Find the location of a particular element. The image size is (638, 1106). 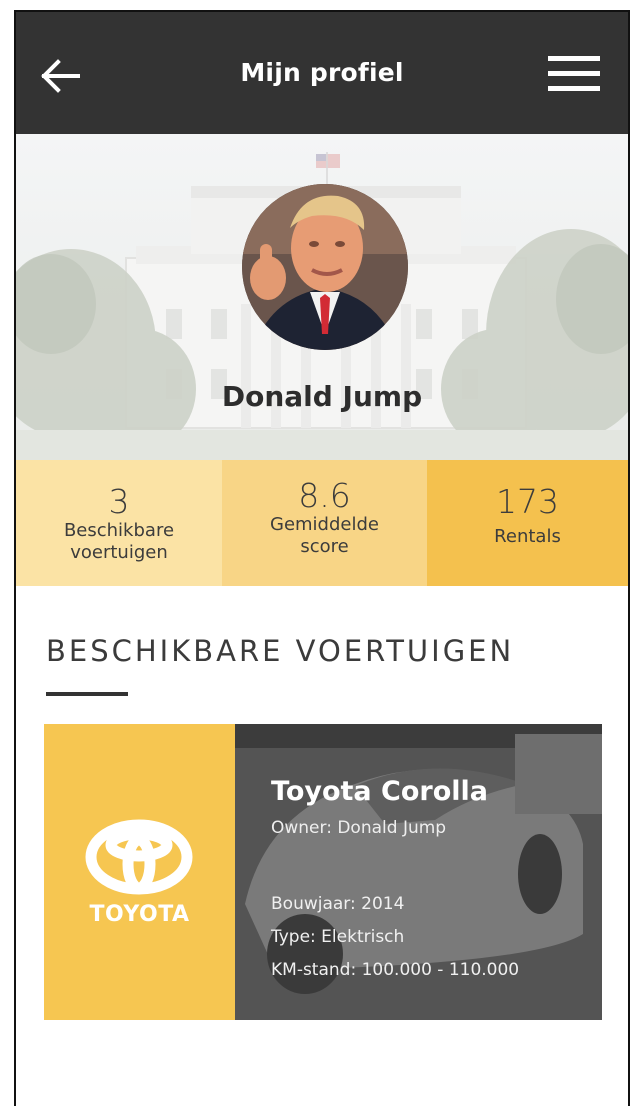

stat-value: 8.6 is located at coordinates (324, 495).